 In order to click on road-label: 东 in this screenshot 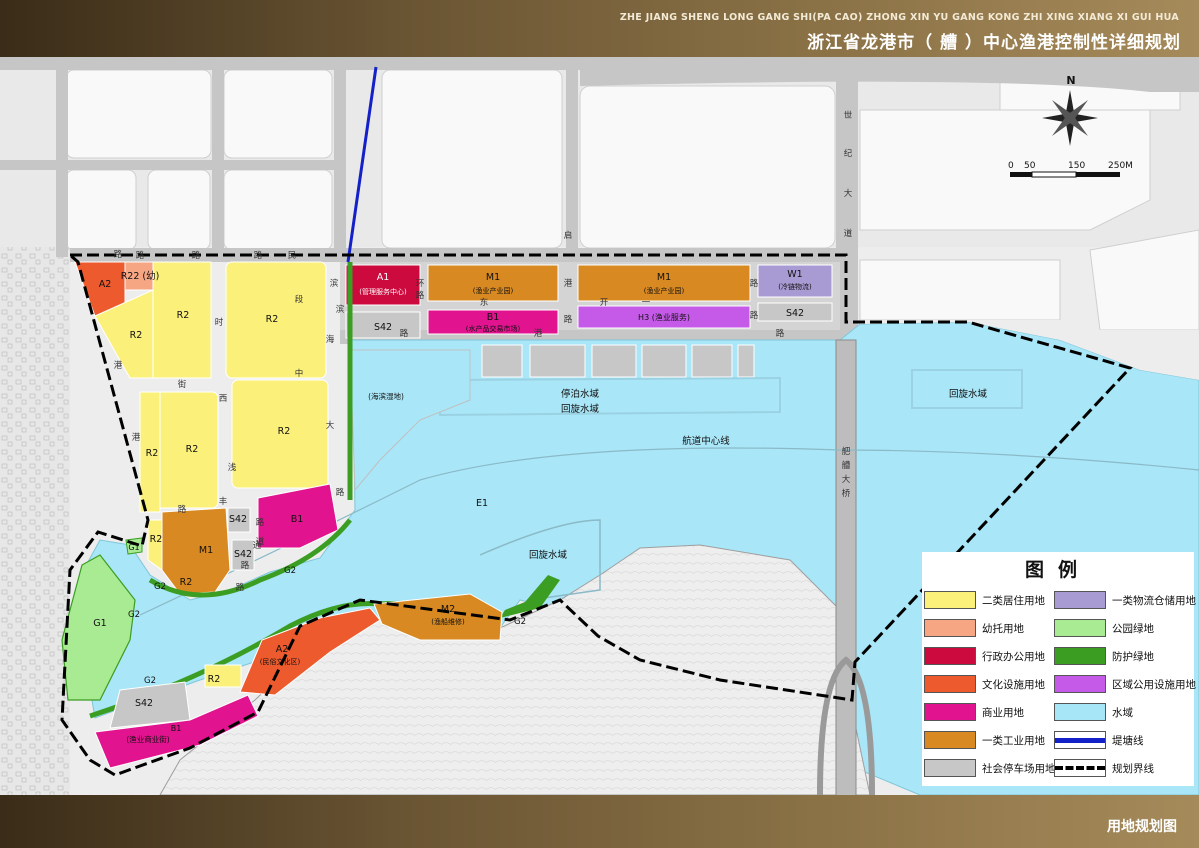, I will do `click(484, 302)`.